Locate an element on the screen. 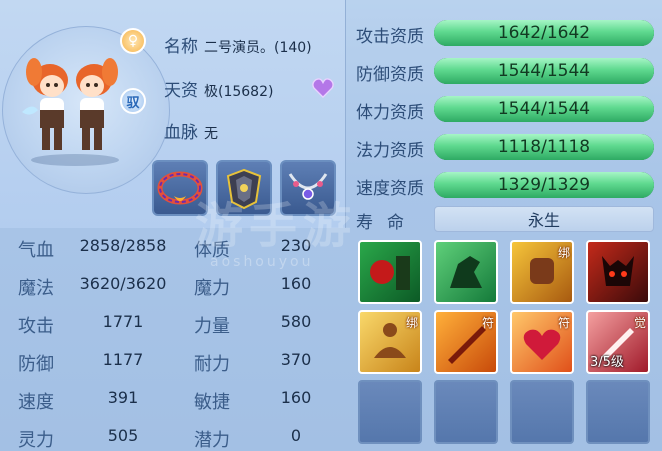 The height and width of the screenshot is (451, 662). pet-bloodline-row: 血脉无 is located at coordinates (191, 130).